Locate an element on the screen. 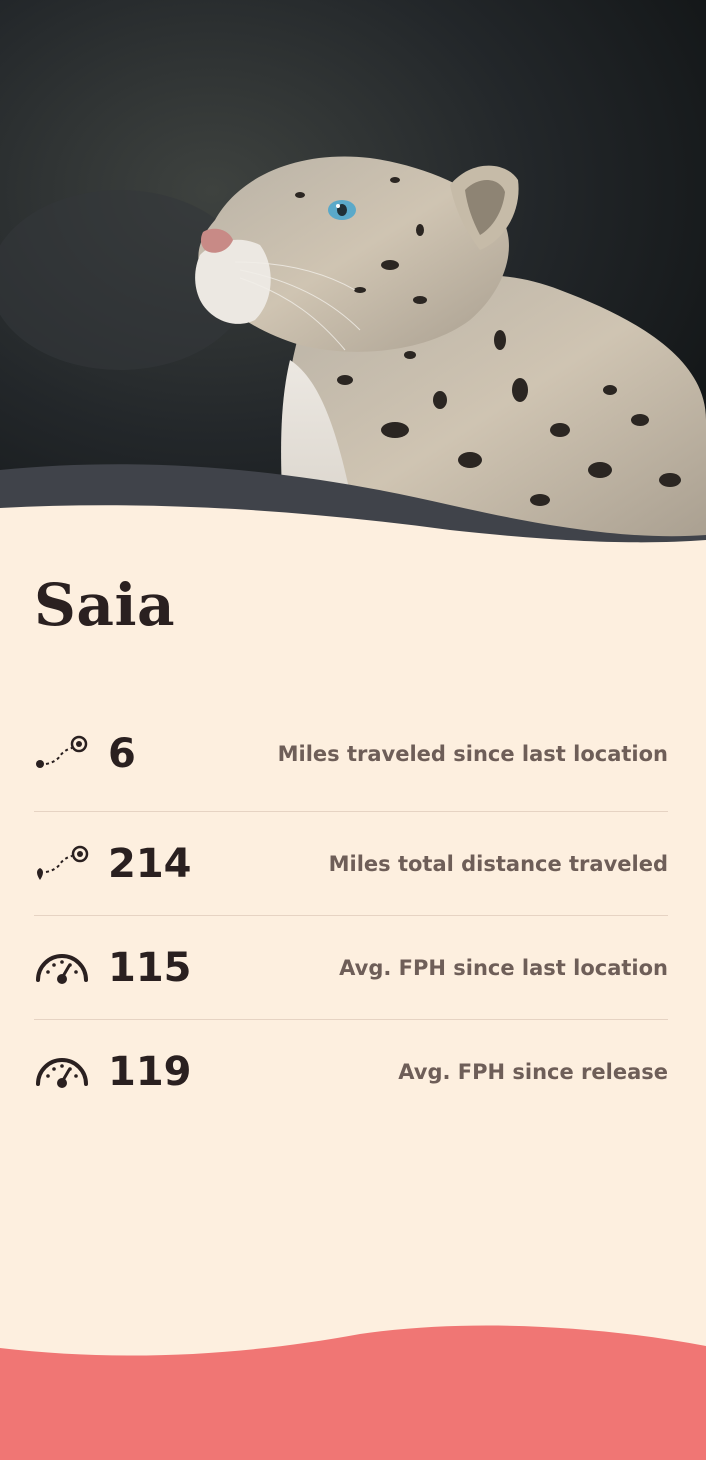 This screenshot has height=1460, width=706. stat-label: Miles traveled since last location is located at coordinates (472, 753).